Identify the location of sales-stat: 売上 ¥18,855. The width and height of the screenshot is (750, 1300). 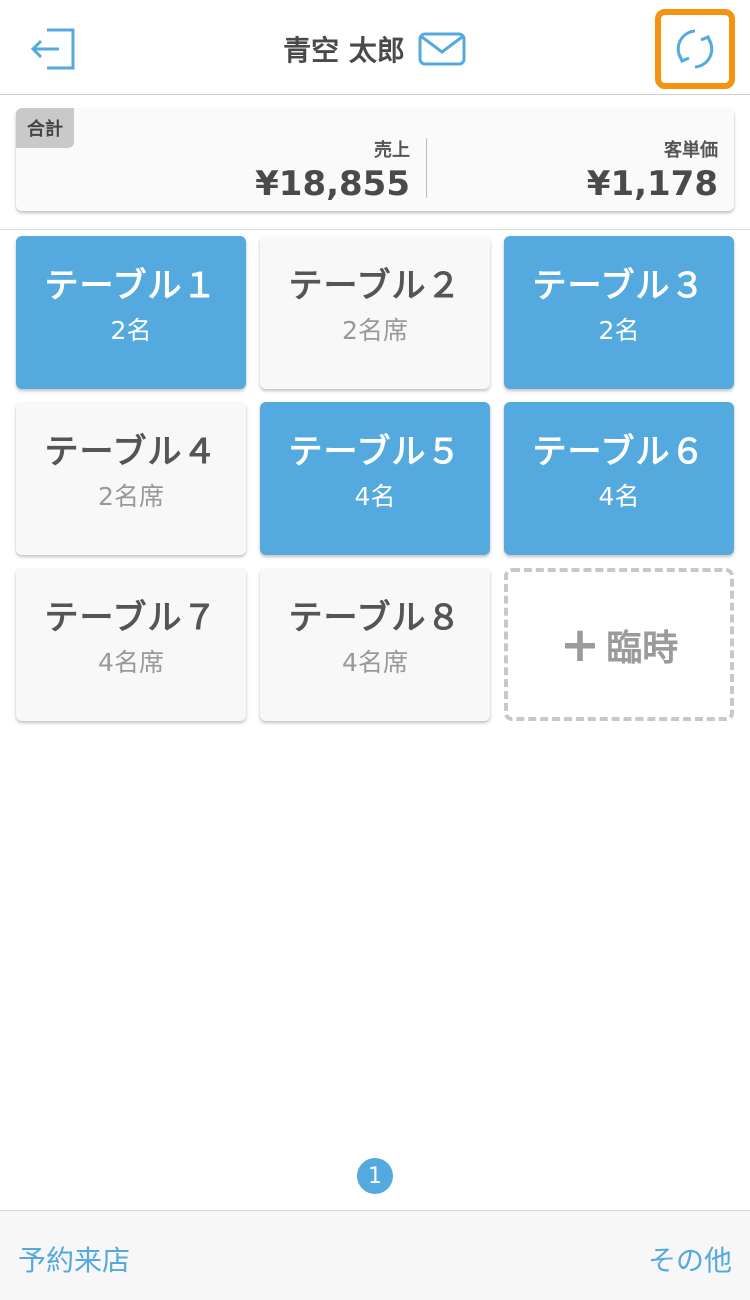
(332, 170).